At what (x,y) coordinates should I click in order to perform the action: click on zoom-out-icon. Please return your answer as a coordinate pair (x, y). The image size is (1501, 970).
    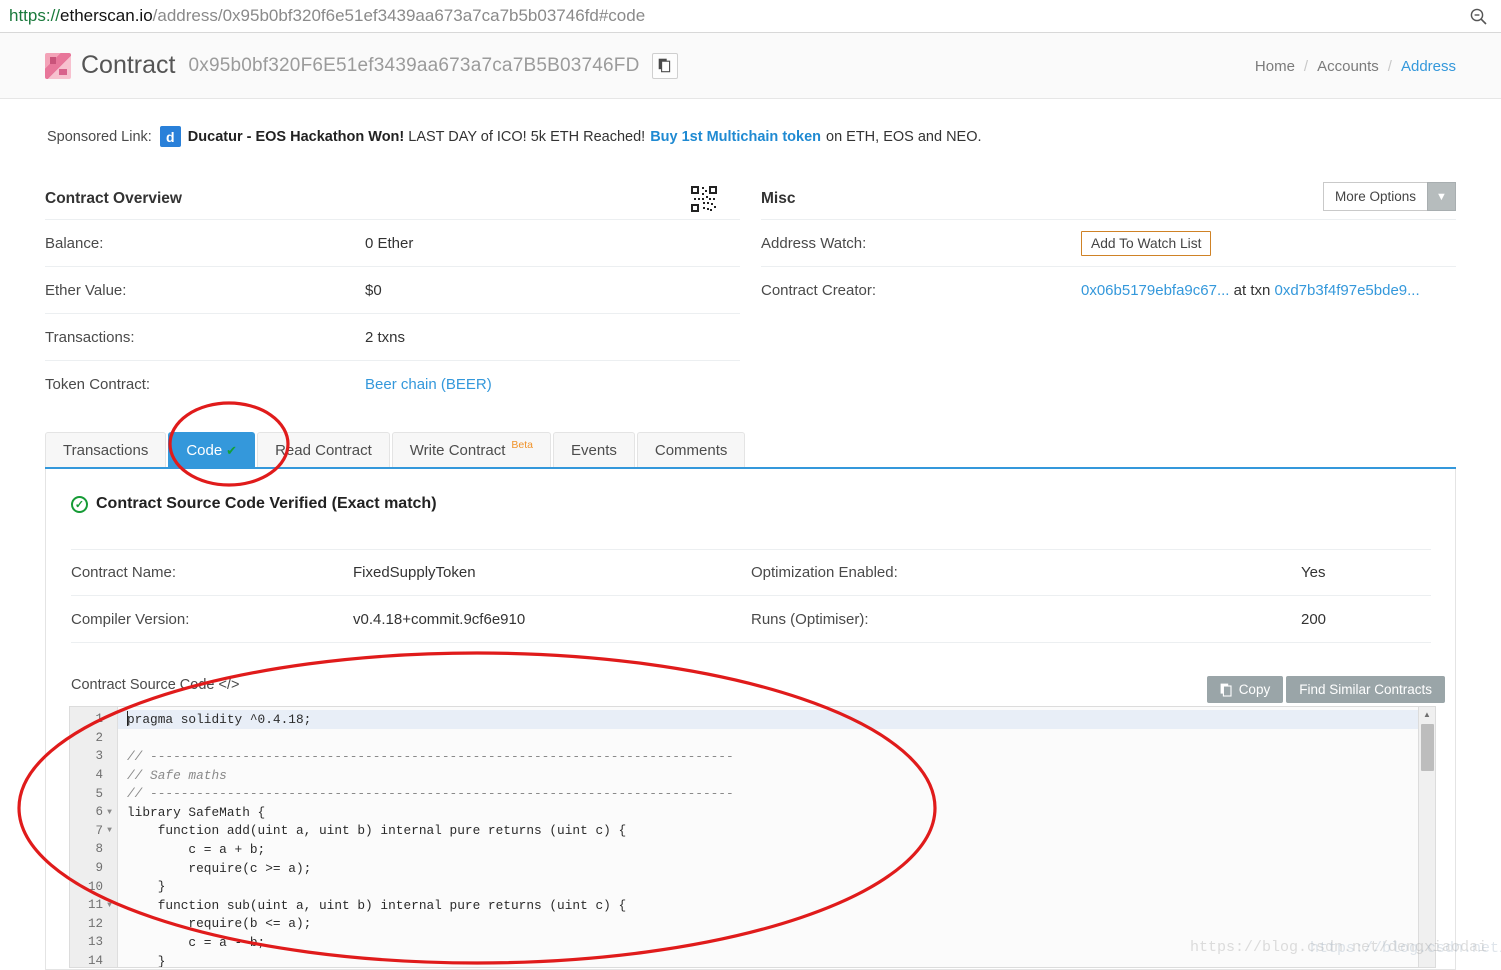
    Looking at the image, I should click on (1478, 16).